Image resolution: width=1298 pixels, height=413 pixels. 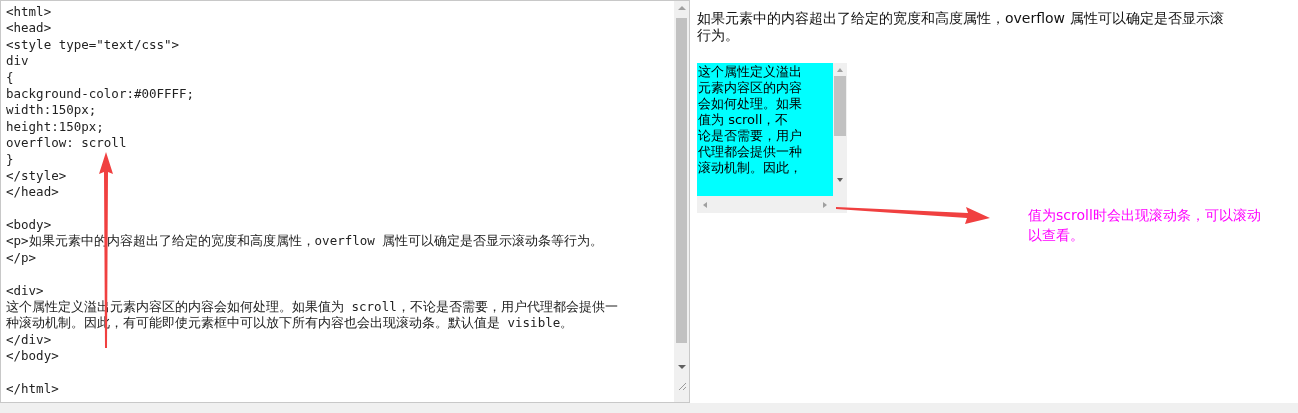 What do you see at coordinates (29, 11) in the screenshot?
I see `code-line: <html>` at bounding box center [29, 11].